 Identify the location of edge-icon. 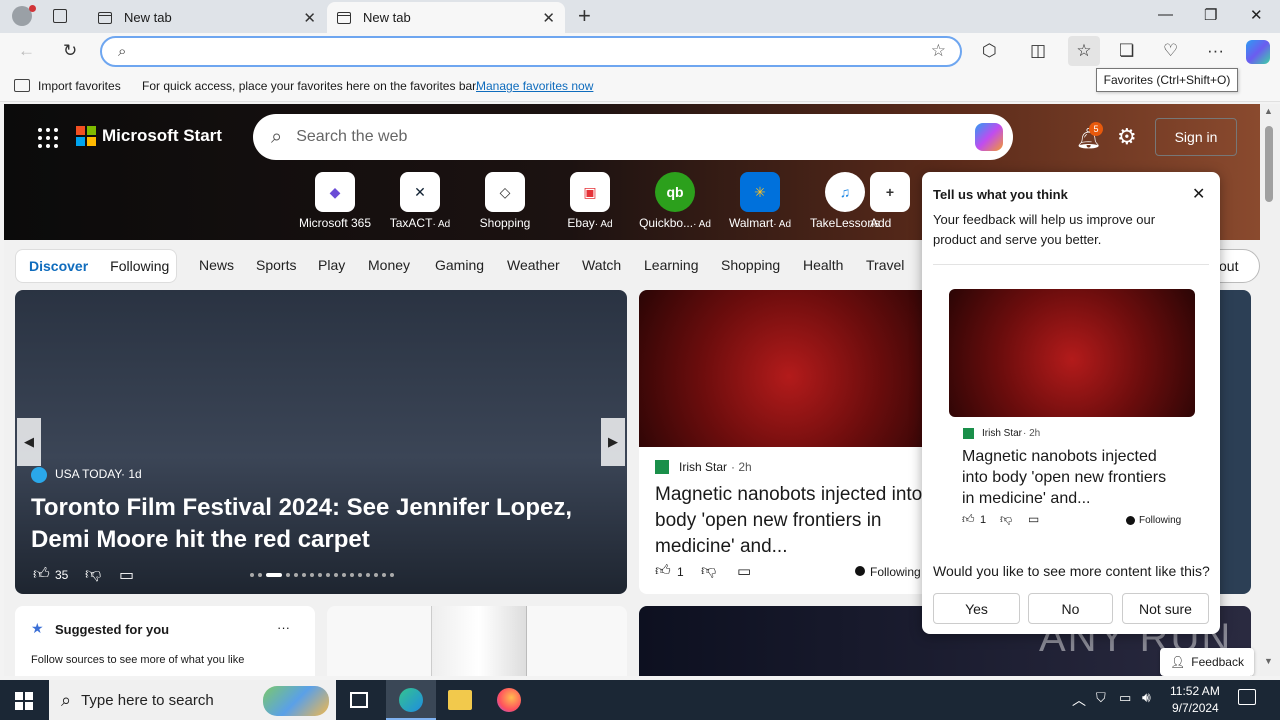
(411, 700).